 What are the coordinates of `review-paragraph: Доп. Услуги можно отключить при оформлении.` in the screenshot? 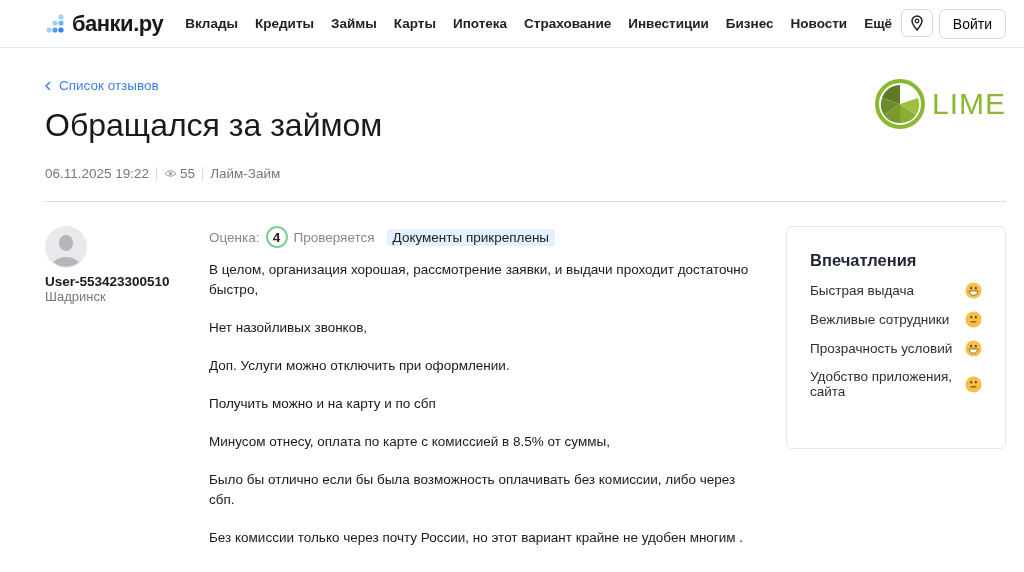 It's located at (360, 366).